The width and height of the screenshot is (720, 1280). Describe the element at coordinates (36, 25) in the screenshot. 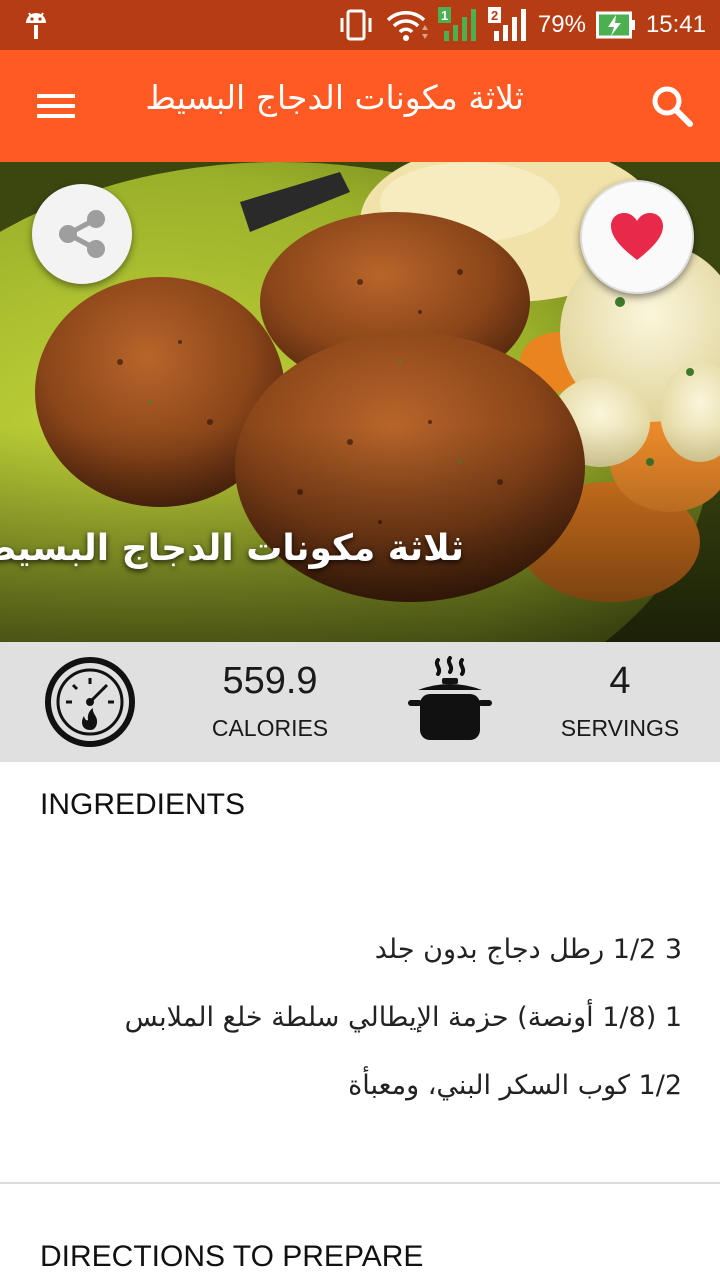

I see `android-icon` at that location.